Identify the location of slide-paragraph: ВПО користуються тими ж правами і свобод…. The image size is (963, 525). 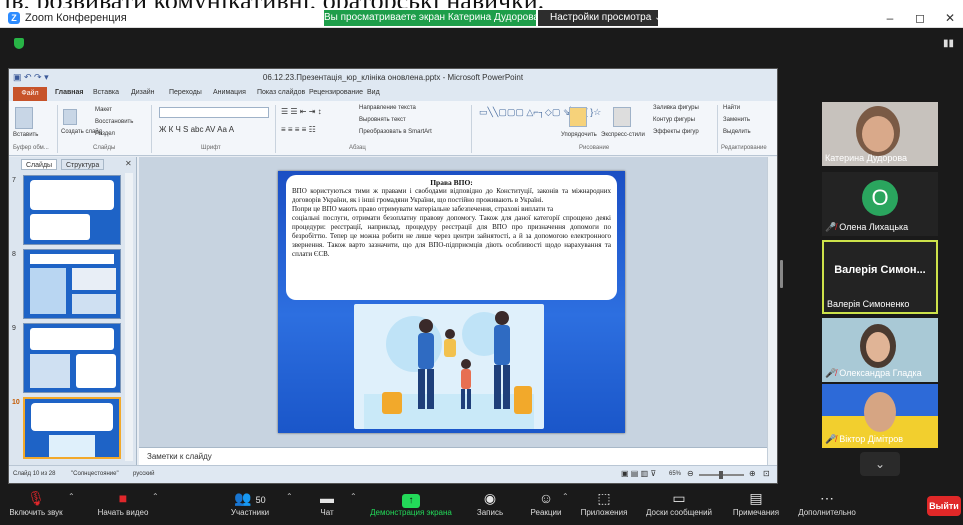
(451, 195).